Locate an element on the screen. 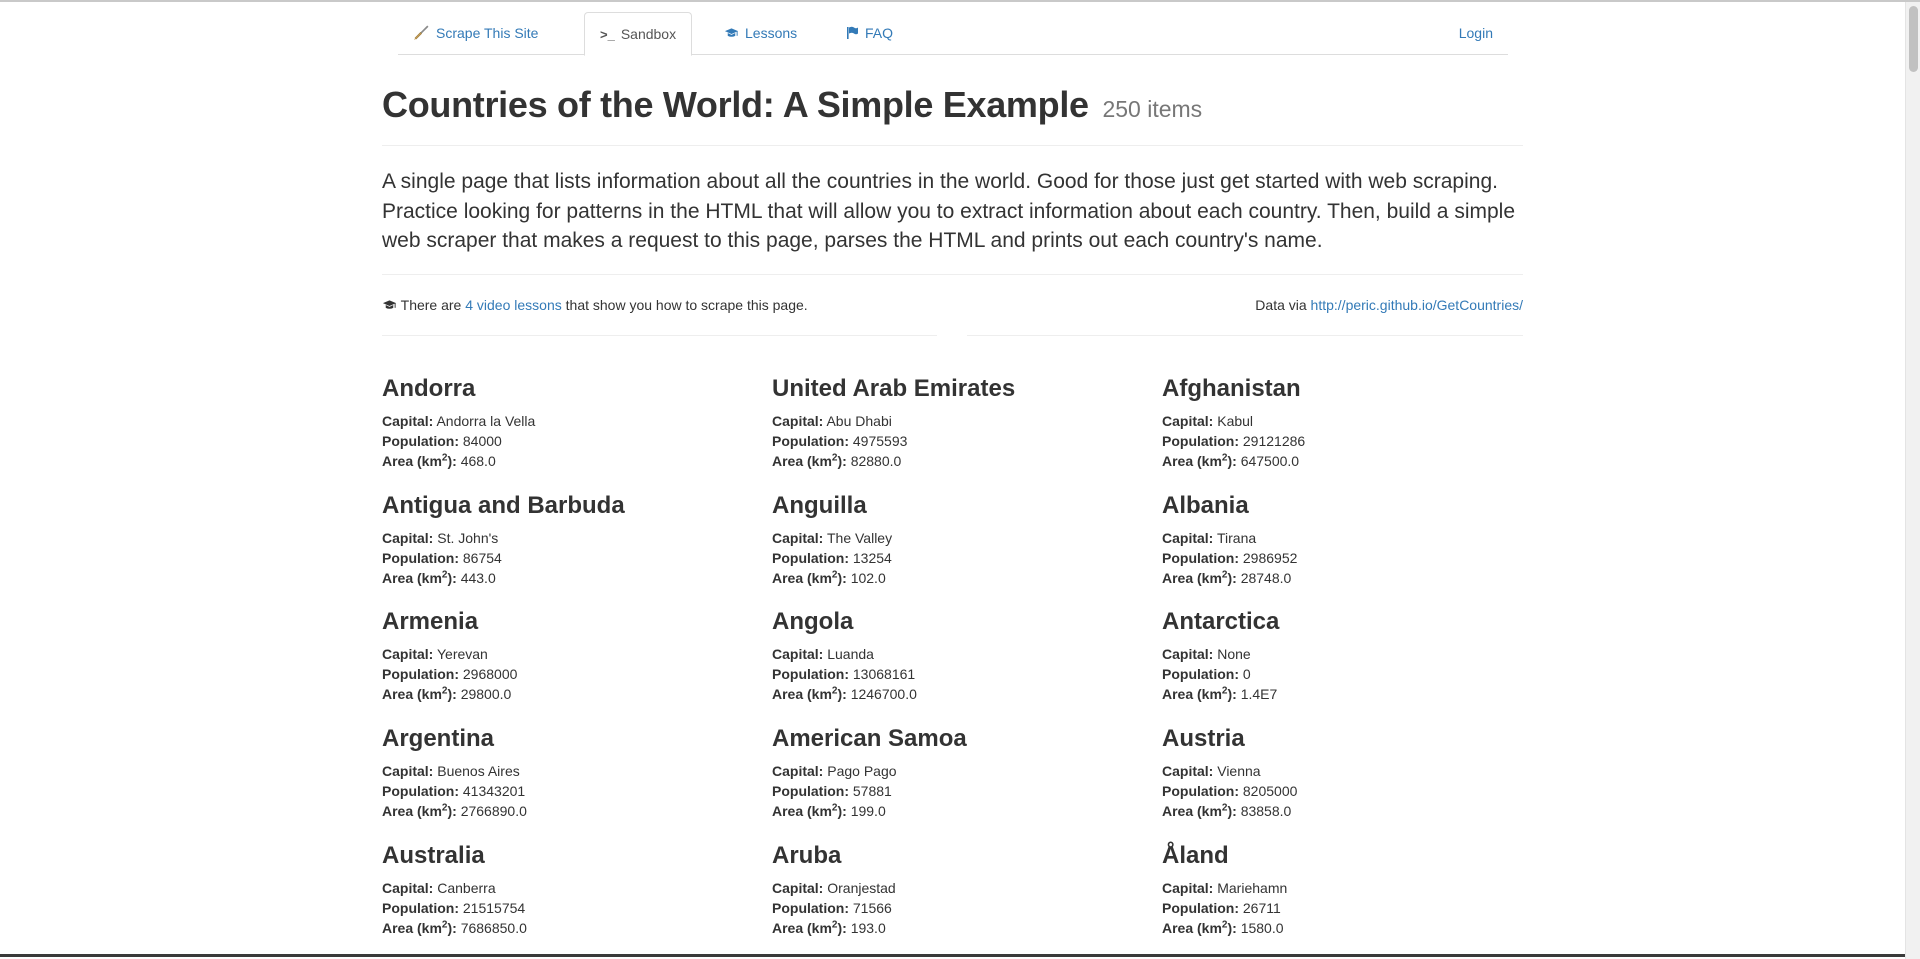  country-name: Albania is located at coordinates (1205, 505).